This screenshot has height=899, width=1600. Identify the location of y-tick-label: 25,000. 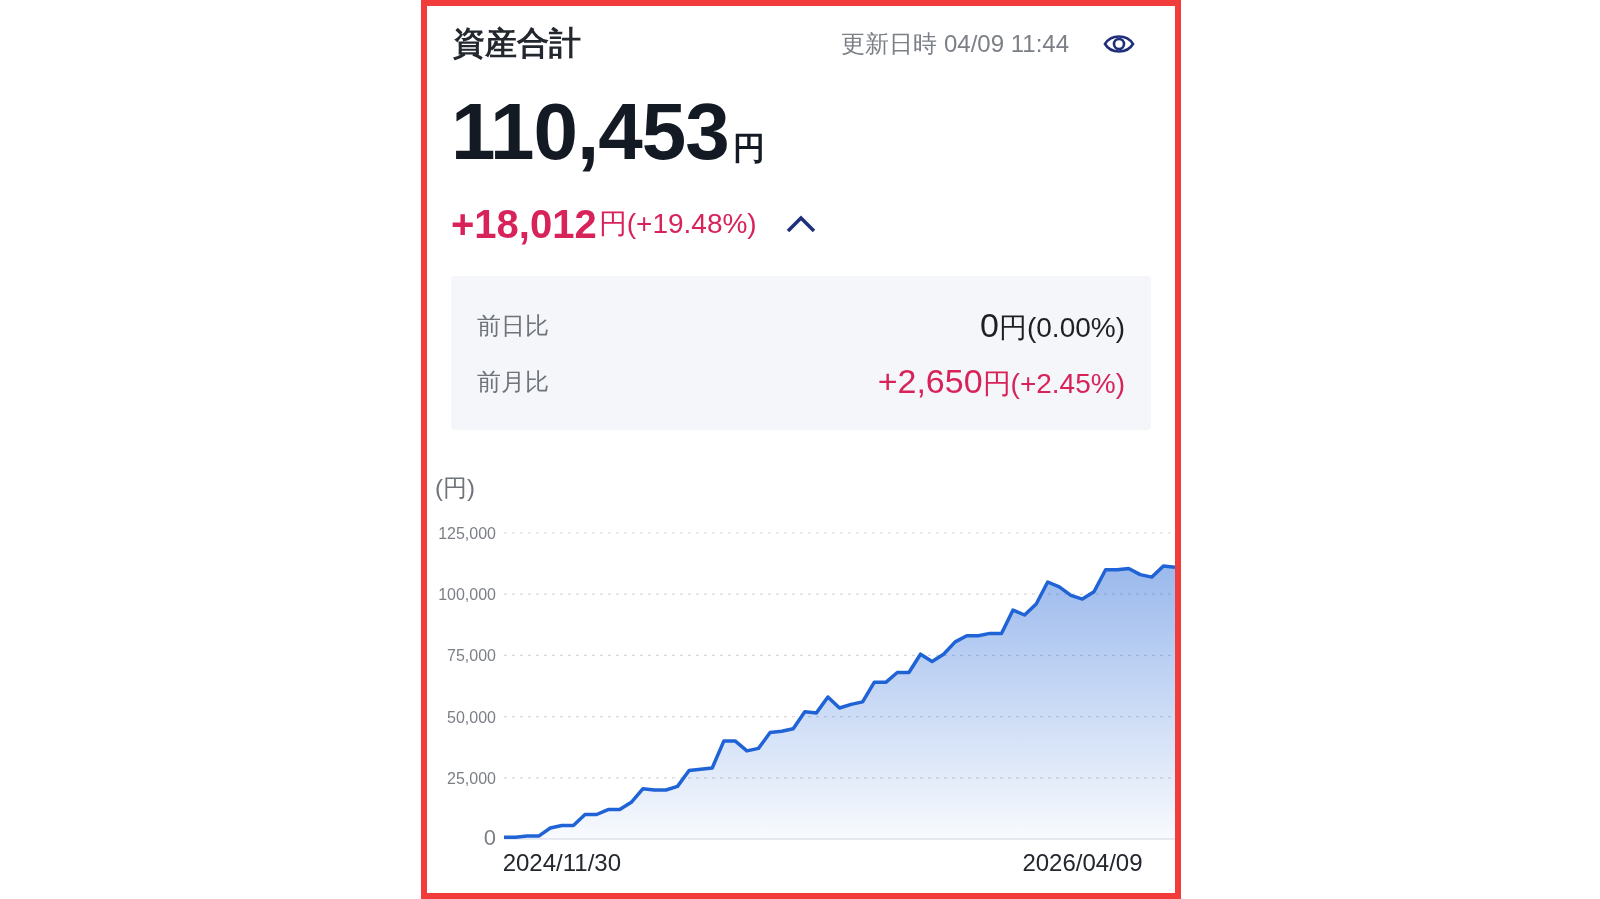
(471, 778).